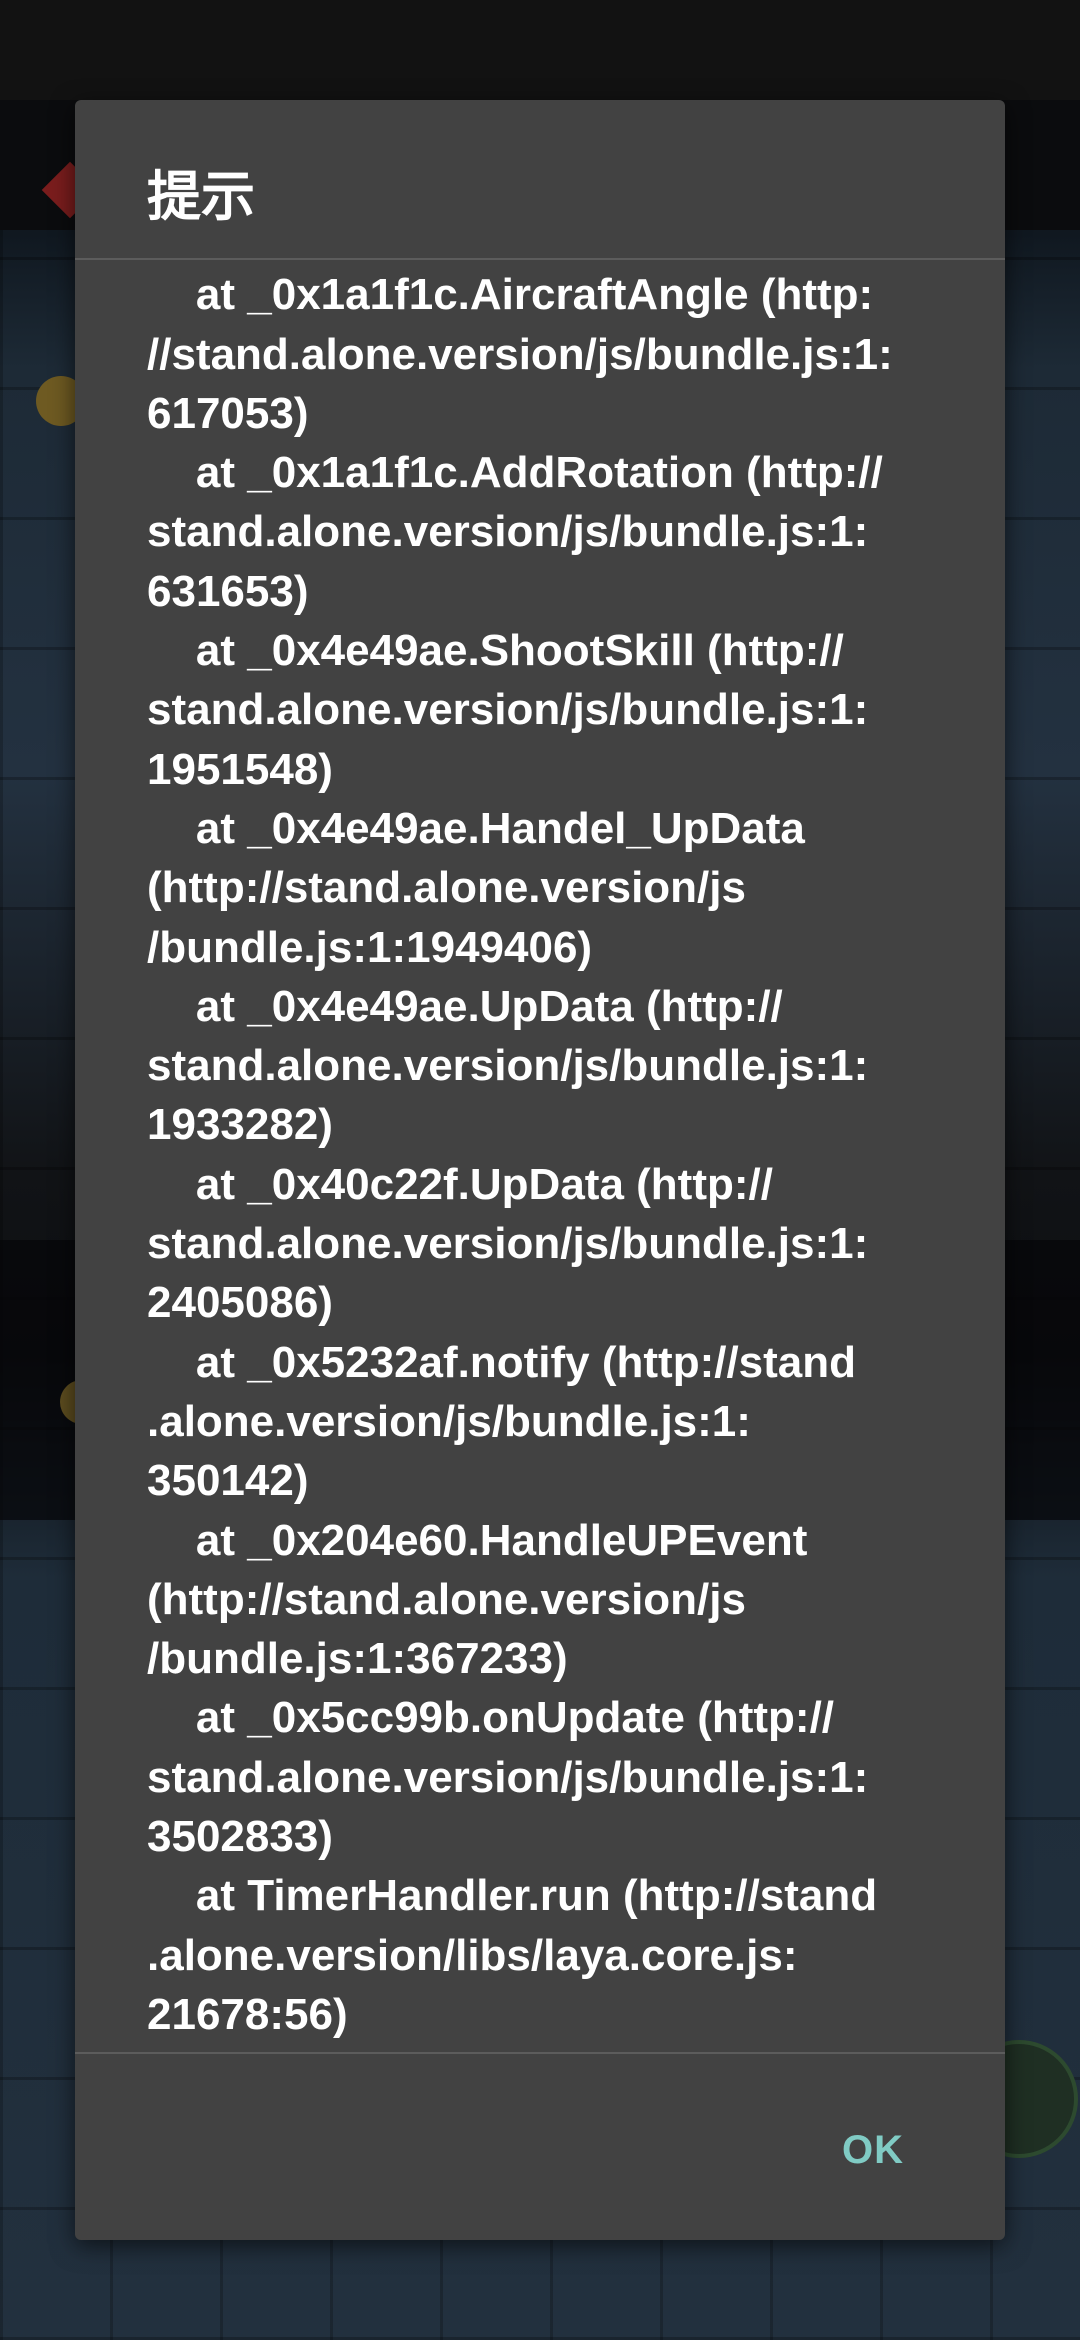  Describe the element at coordinates (540, 2053) in the screenshot. I see `dialog-divider-bottom` at that location.